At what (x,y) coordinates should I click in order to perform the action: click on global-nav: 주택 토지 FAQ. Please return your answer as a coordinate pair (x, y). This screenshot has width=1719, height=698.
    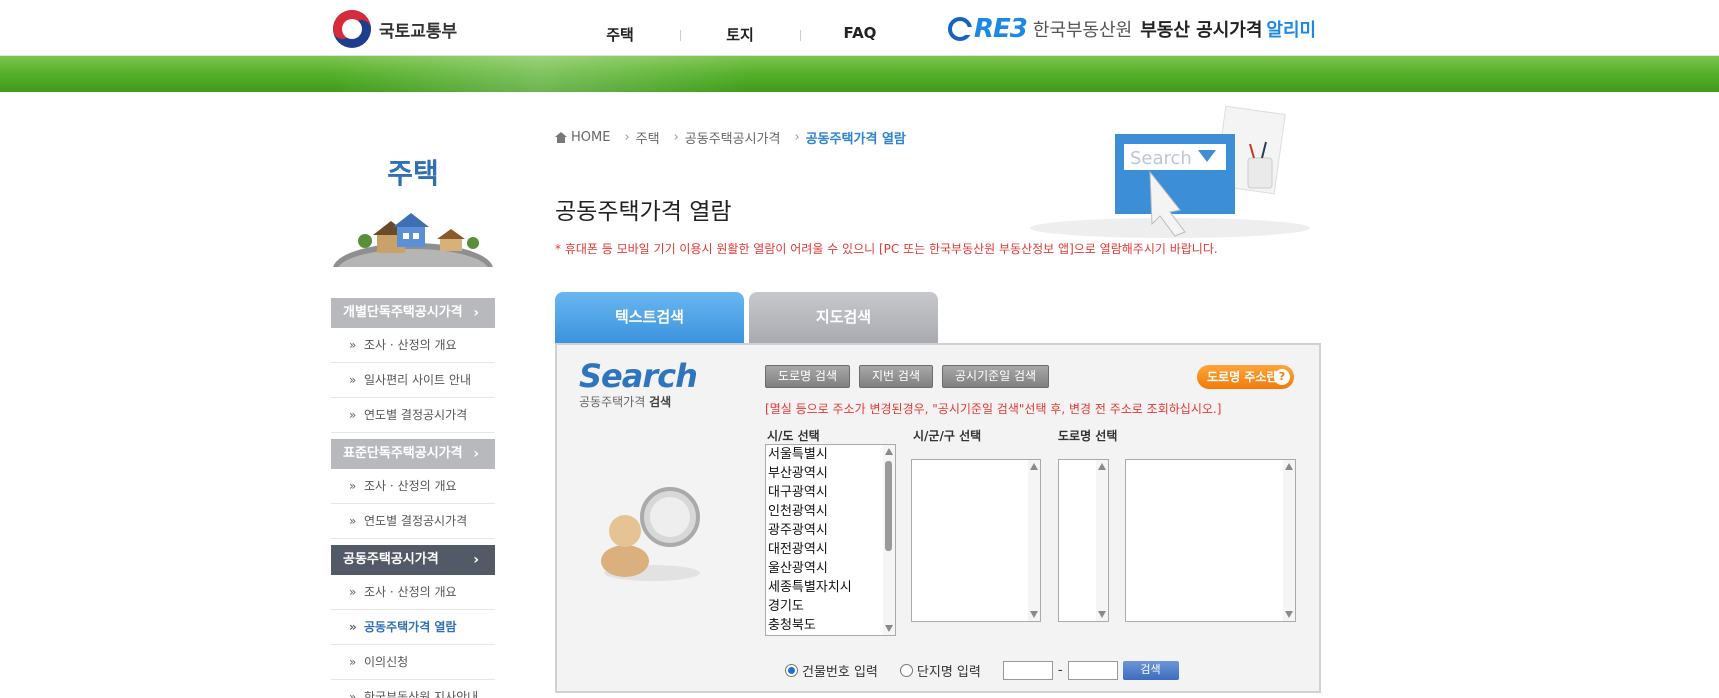
    Looking at the image, I should click on (740, 34).